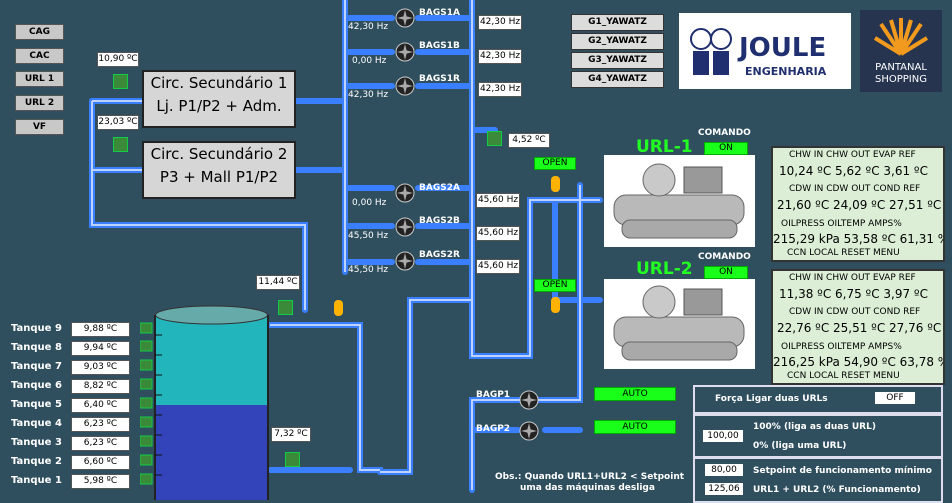  Describe the element at coordinates (39, 79) in the screenshot. I see `sidebar-button-url1: URL 1` at that location.